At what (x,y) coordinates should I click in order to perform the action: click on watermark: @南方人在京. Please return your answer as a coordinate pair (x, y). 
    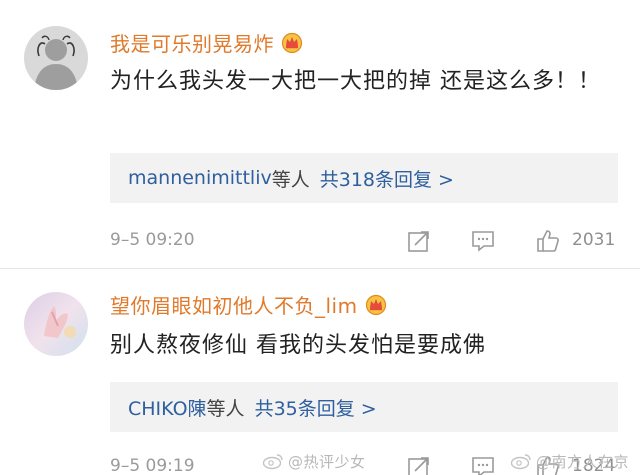
    Looking at the image, I should click on (569, 461).